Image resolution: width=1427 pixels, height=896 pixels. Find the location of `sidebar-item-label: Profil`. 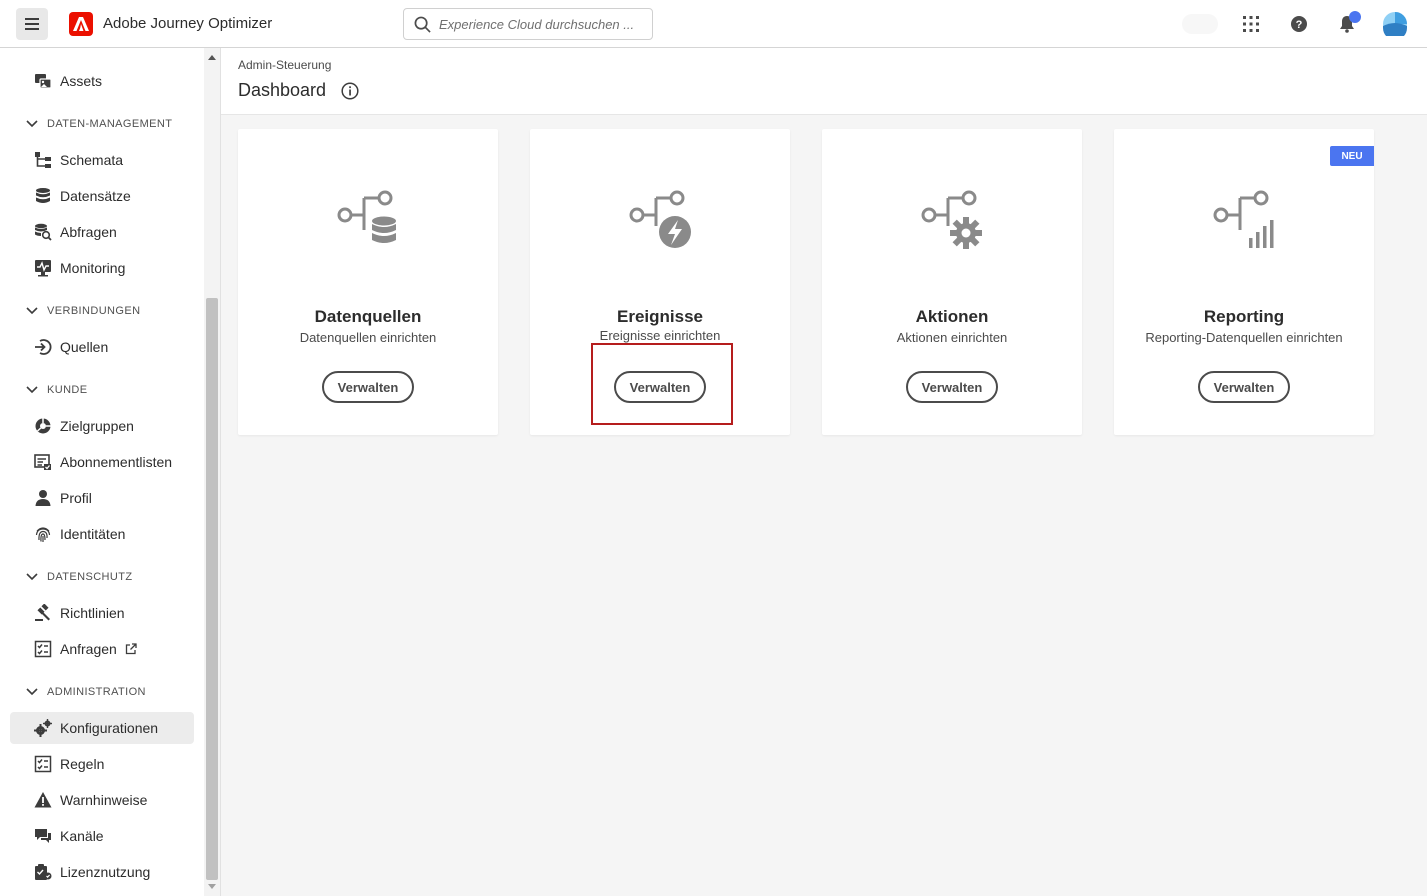

sidebar-item-label: Profil is located at coordinates (76, 498).